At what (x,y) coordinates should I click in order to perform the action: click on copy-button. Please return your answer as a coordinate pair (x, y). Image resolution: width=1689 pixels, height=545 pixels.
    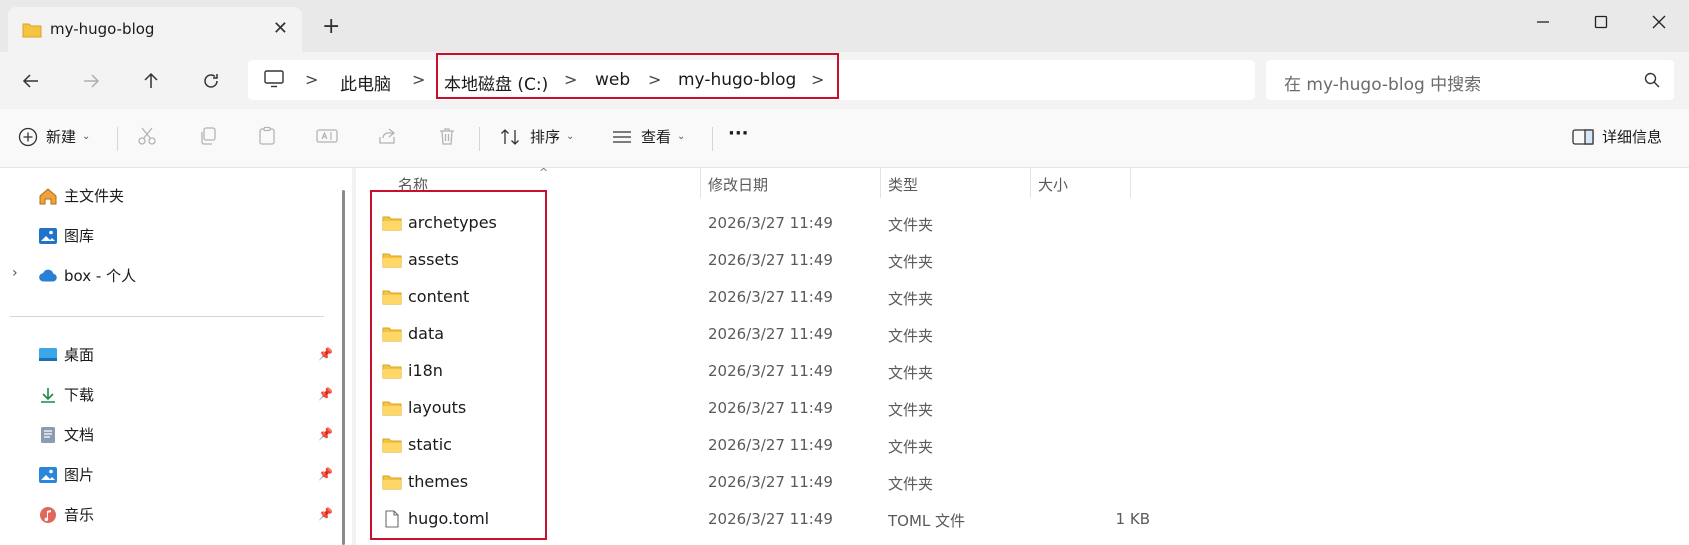
    Looking at the image, I should click on (208, 136).